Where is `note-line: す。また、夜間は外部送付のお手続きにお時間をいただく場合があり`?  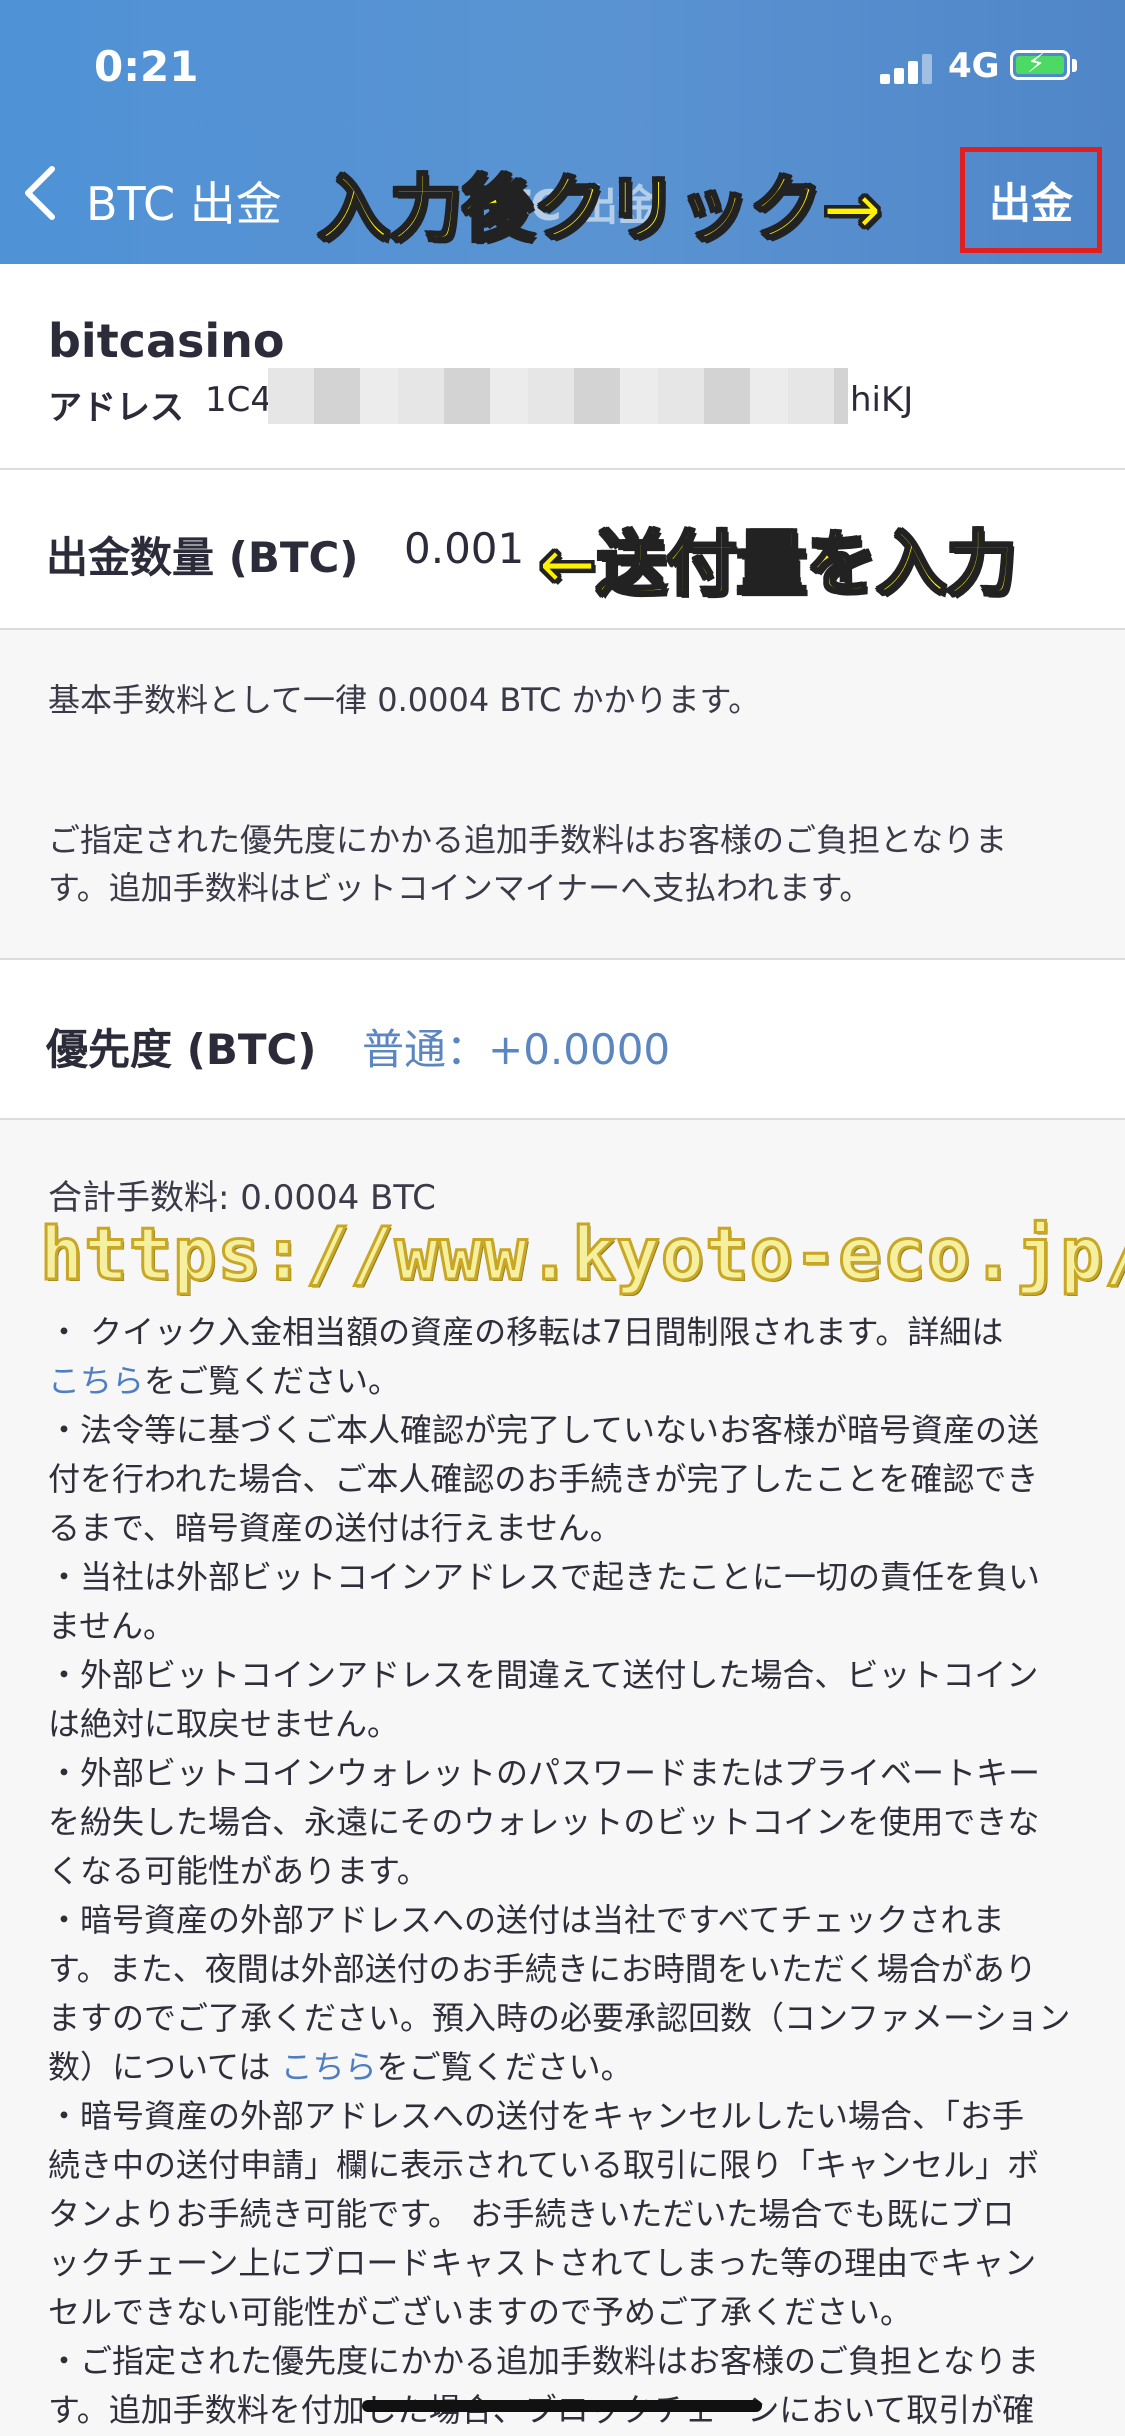
note-line: す。また、夜間は外部送付のお手続きにお時間をいただく場合があり is located at coordinates (542, 1969).